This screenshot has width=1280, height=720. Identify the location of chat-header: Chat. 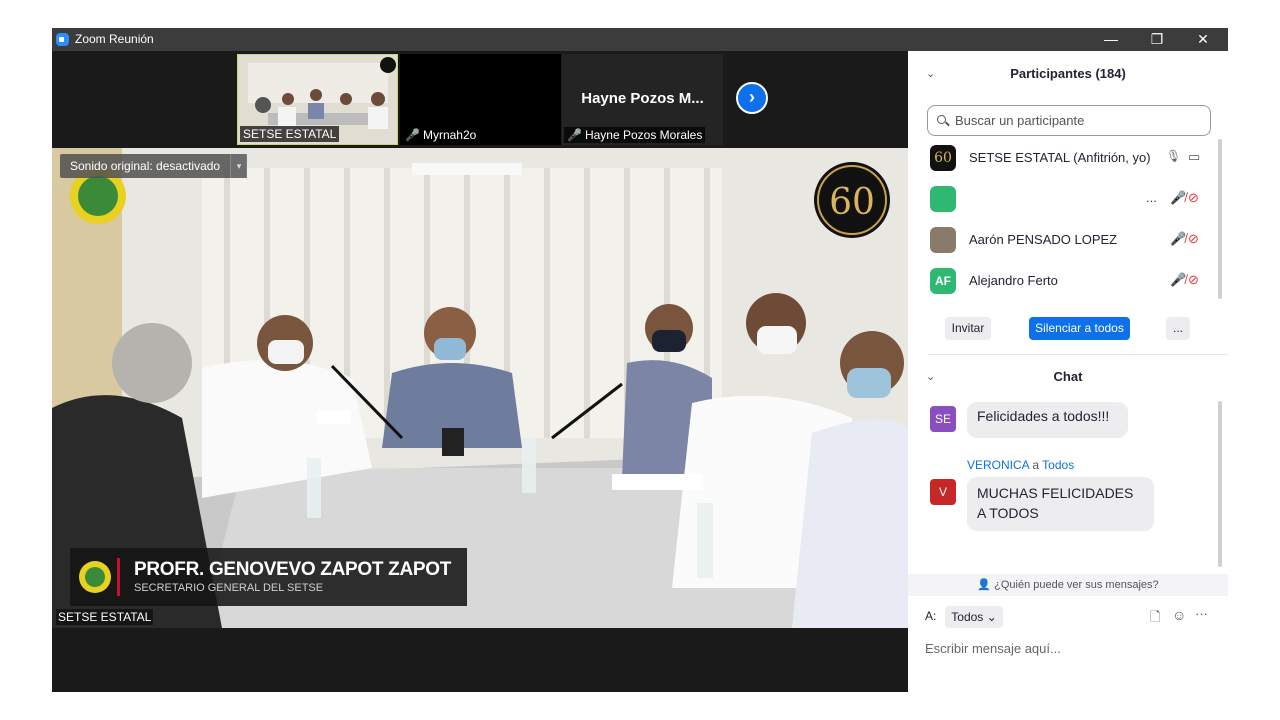
(1068, 376).